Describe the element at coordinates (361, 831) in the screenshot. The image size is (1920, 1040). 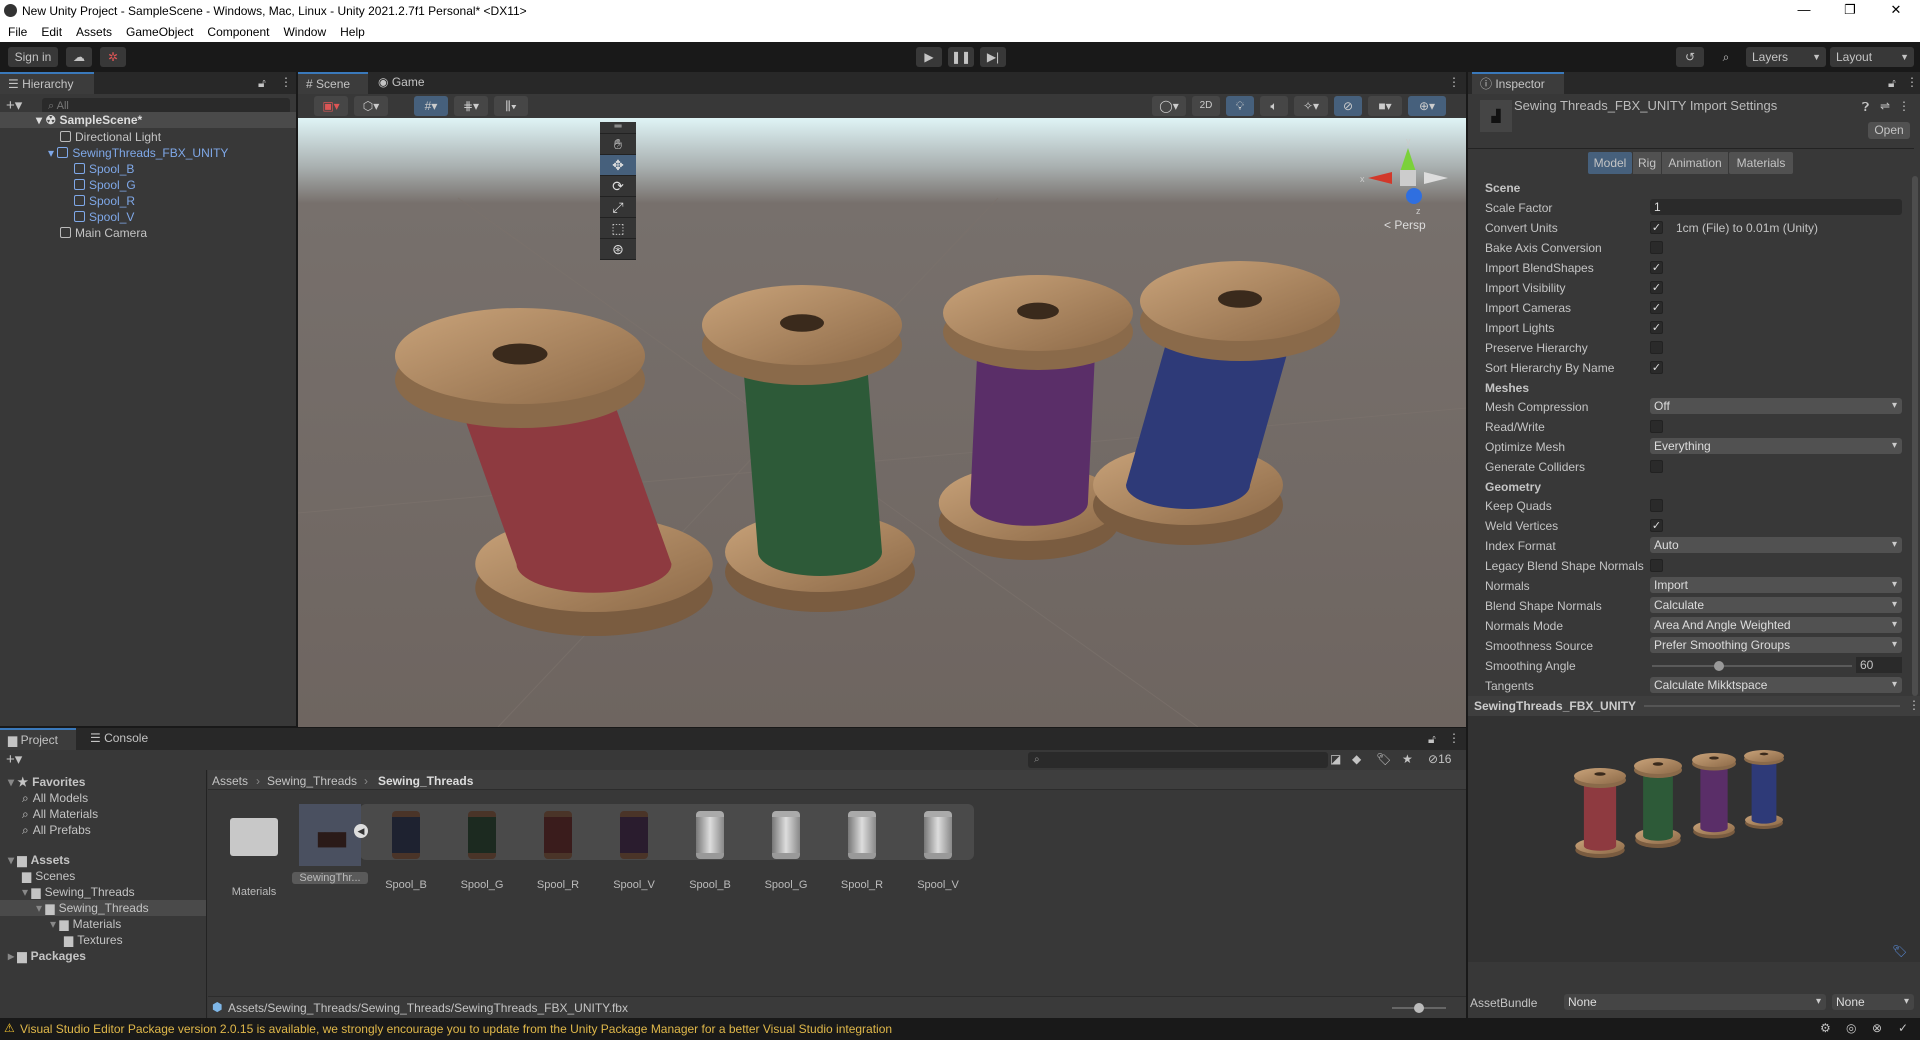
I see `collapse-subassets-icon: ◀` at that location.